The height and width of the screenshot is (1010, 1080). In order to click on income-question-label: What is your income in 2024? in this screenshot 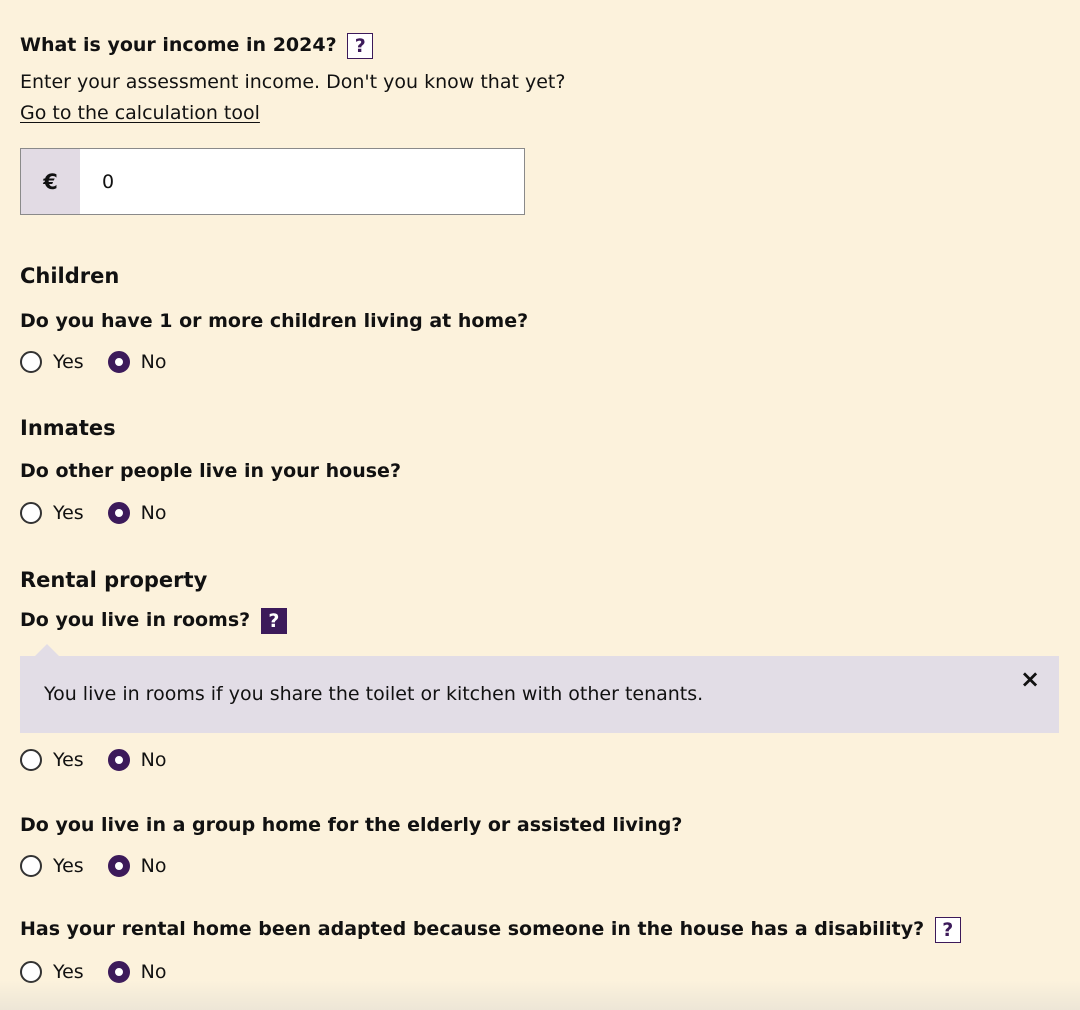, I will do `click(178, 45)`.